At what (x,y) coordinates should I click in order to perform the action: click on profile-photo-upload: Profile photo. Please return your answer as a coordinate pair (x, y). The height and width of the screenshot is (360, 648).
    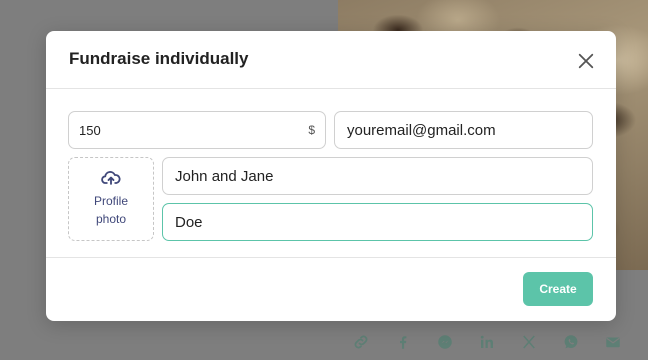
    Looking at the image, I should click on (111, 199).